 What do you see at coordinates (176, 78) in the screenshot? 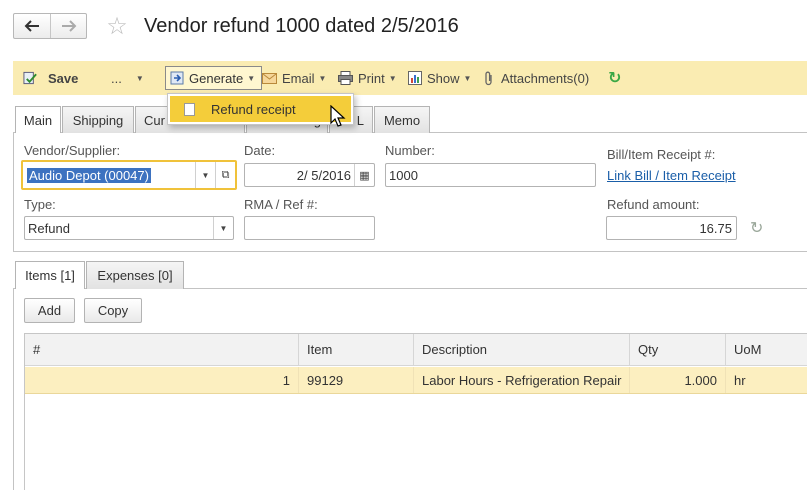
I see `generate-icon` at bounding box center [176, 78].